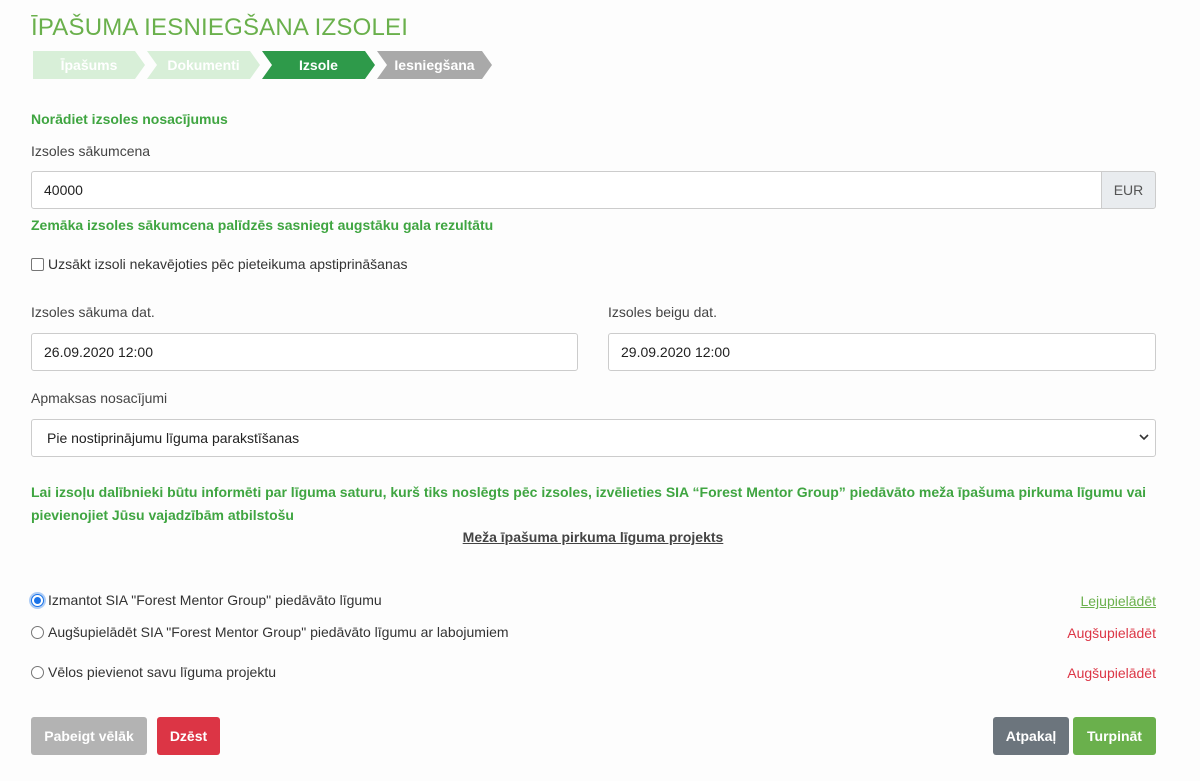  I want to click on back-button: Atpakaļ, so click(1031, 736).